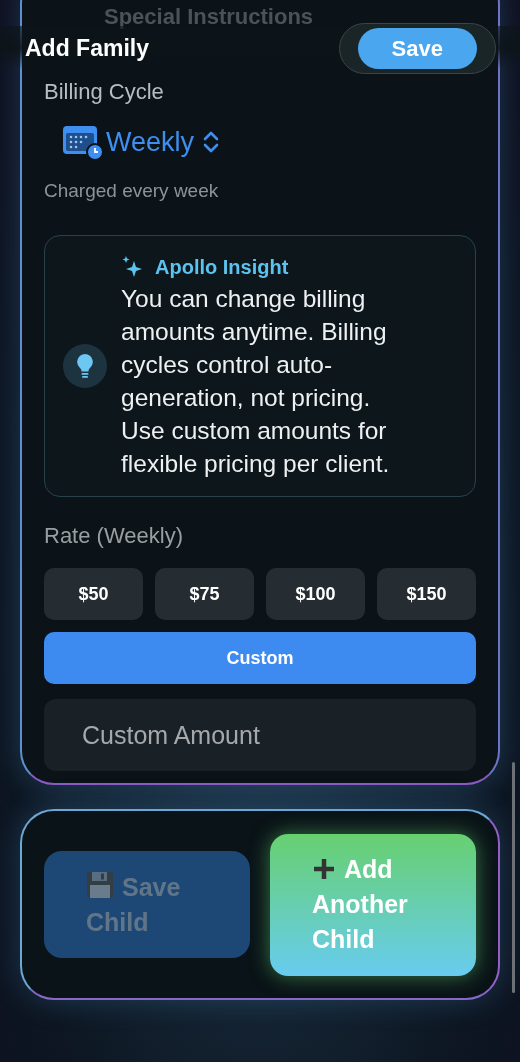 The width and height of the screenshot is (520, 1062). I want to click on cycle-description: Charged every week, so click(132, 190).